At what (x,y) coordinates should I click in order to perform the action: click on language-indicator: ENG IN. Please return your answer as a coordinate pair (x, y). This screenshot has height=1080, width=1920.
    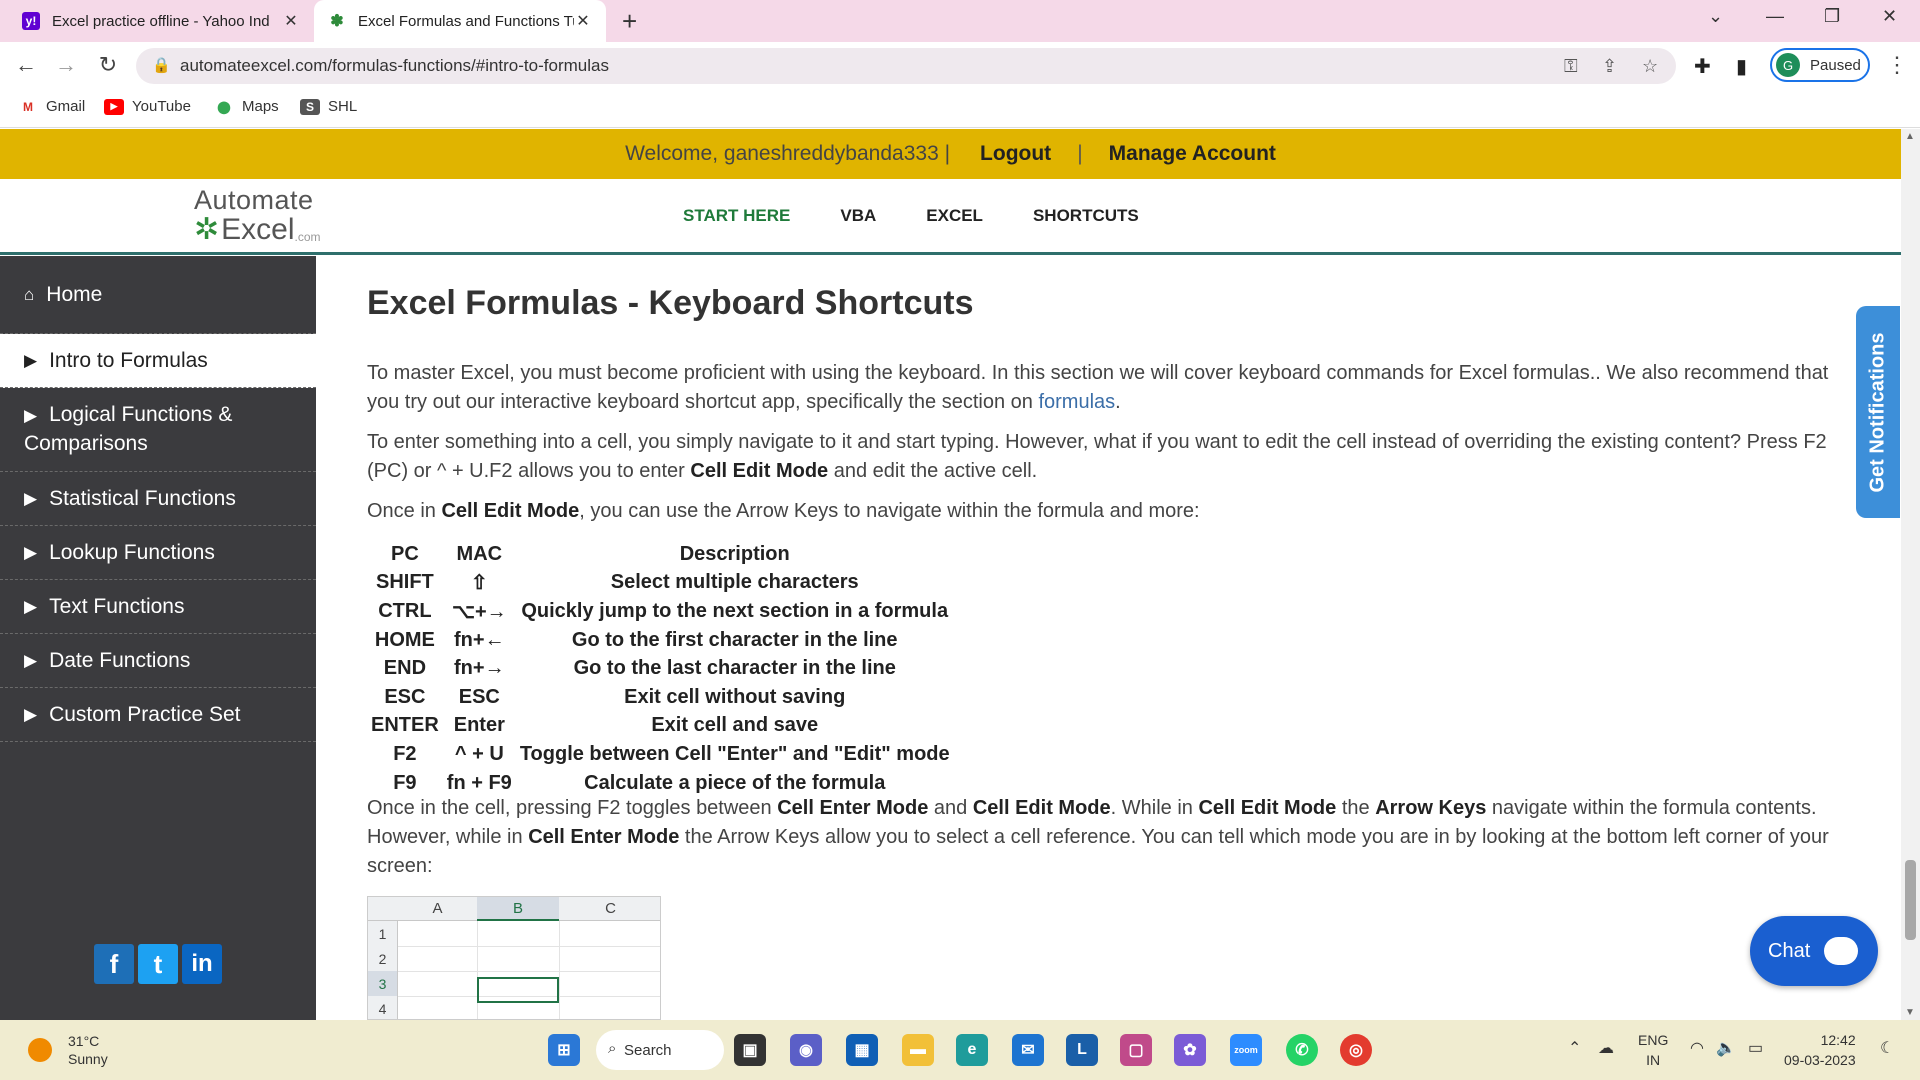
    Looking at the image, I should click on (1653, 1050).